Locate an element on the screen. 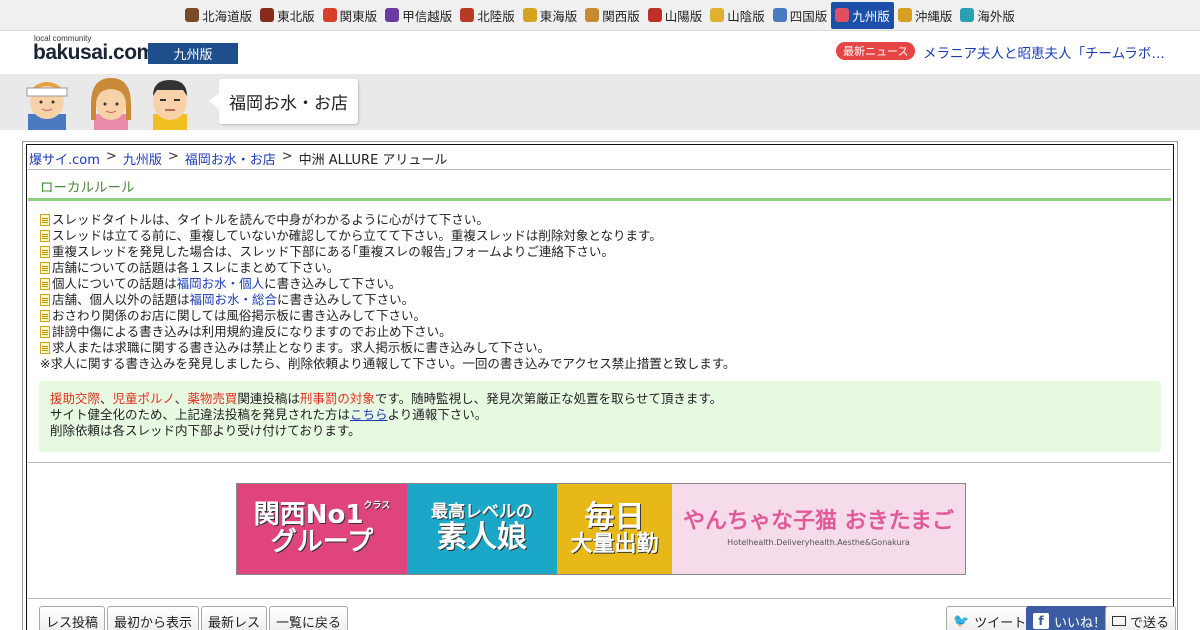 The image size is (1200, 630). rule-item: おさわり関係のお店に関しては風俗掲示板に書き込みして下さい。 is located at coordinates (600, 316).